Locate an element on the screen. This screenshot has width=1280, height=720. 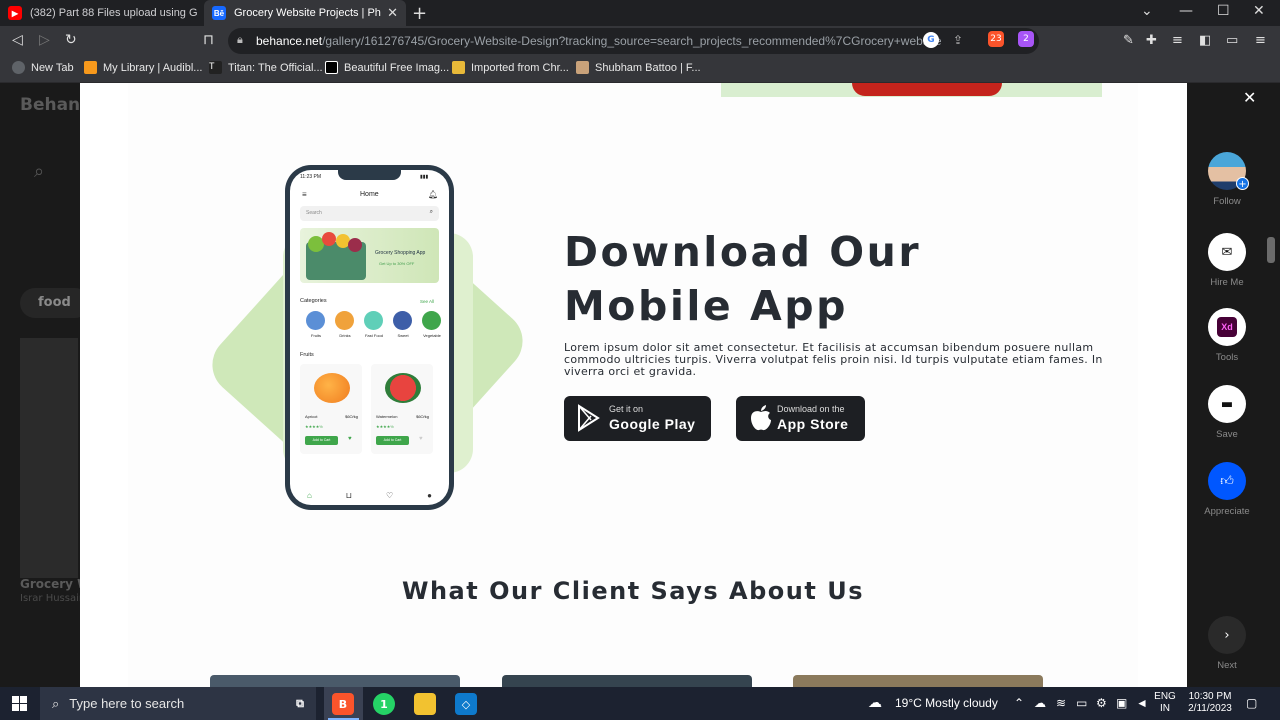
brave-icon: B is located at coordinates (343, 704).